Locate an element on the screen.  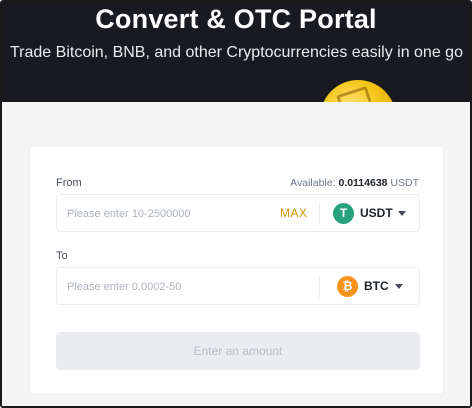
to-label: To is located at coordinates (62, 256).